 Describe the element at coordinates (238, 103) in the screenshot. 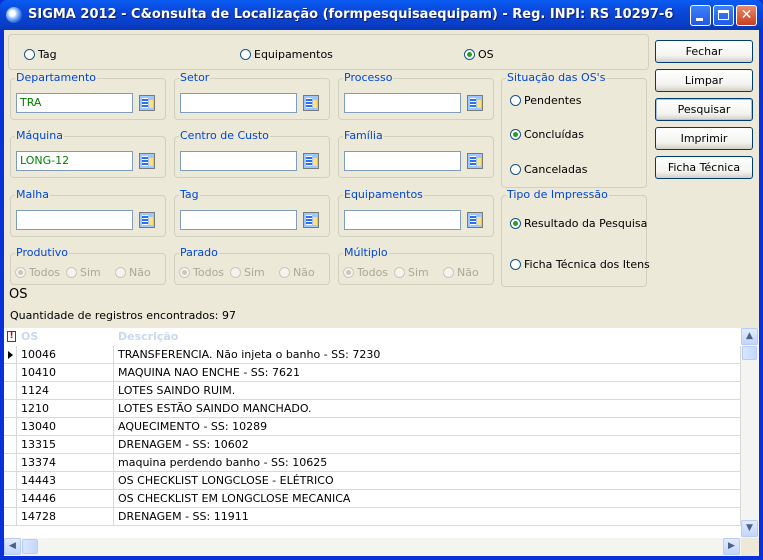

I see `setor-input` at that location.